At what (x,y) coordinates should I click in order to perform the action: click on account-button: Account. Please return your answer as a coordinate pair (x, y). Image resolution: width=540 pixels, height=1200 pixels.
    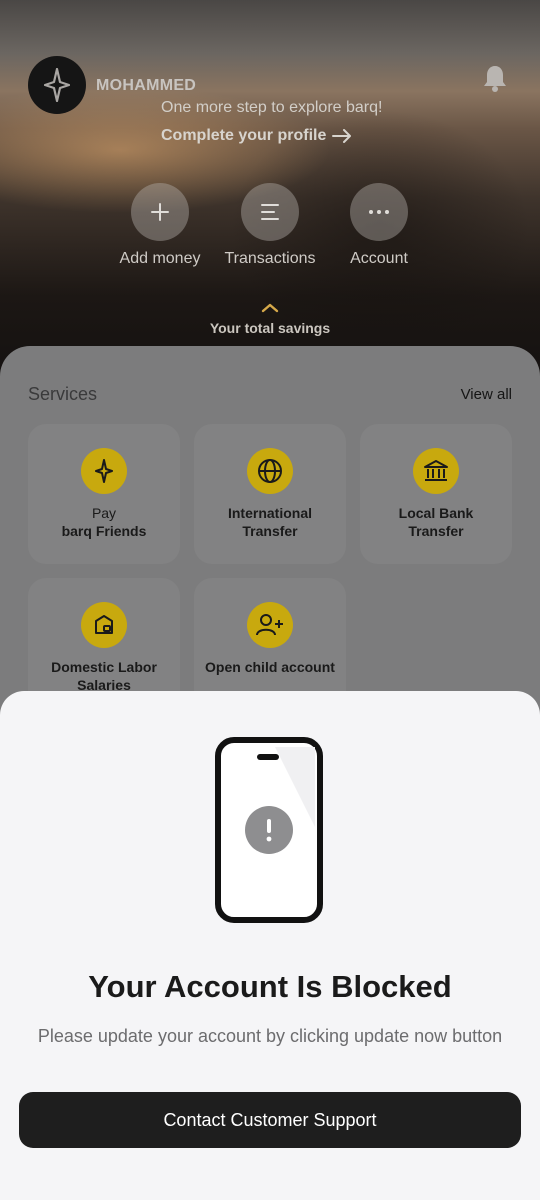
    Looking at the image, I should click on (379, 225).